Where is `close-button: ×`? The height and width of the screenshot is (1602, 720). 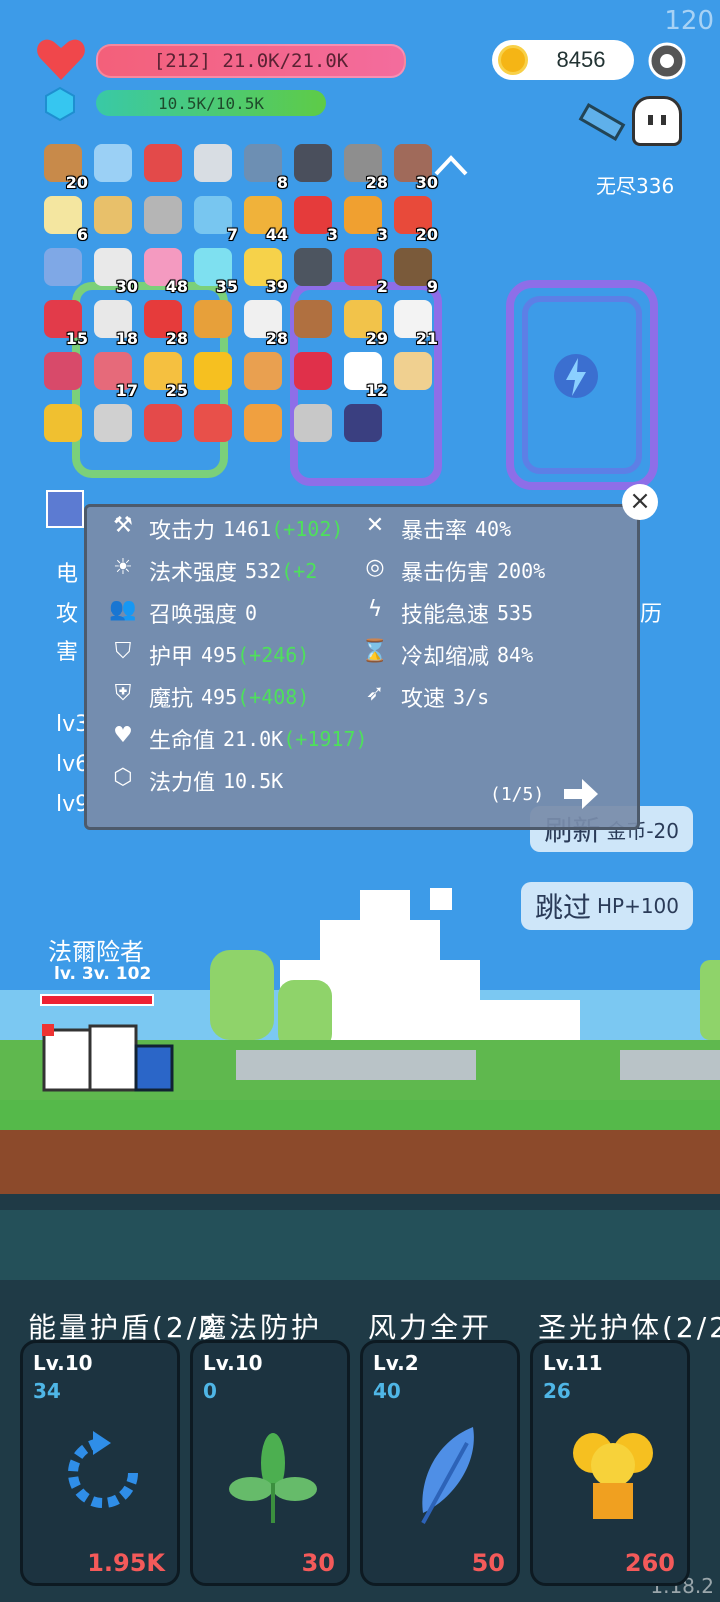
close-button: × is located at coordinates (640, 502).